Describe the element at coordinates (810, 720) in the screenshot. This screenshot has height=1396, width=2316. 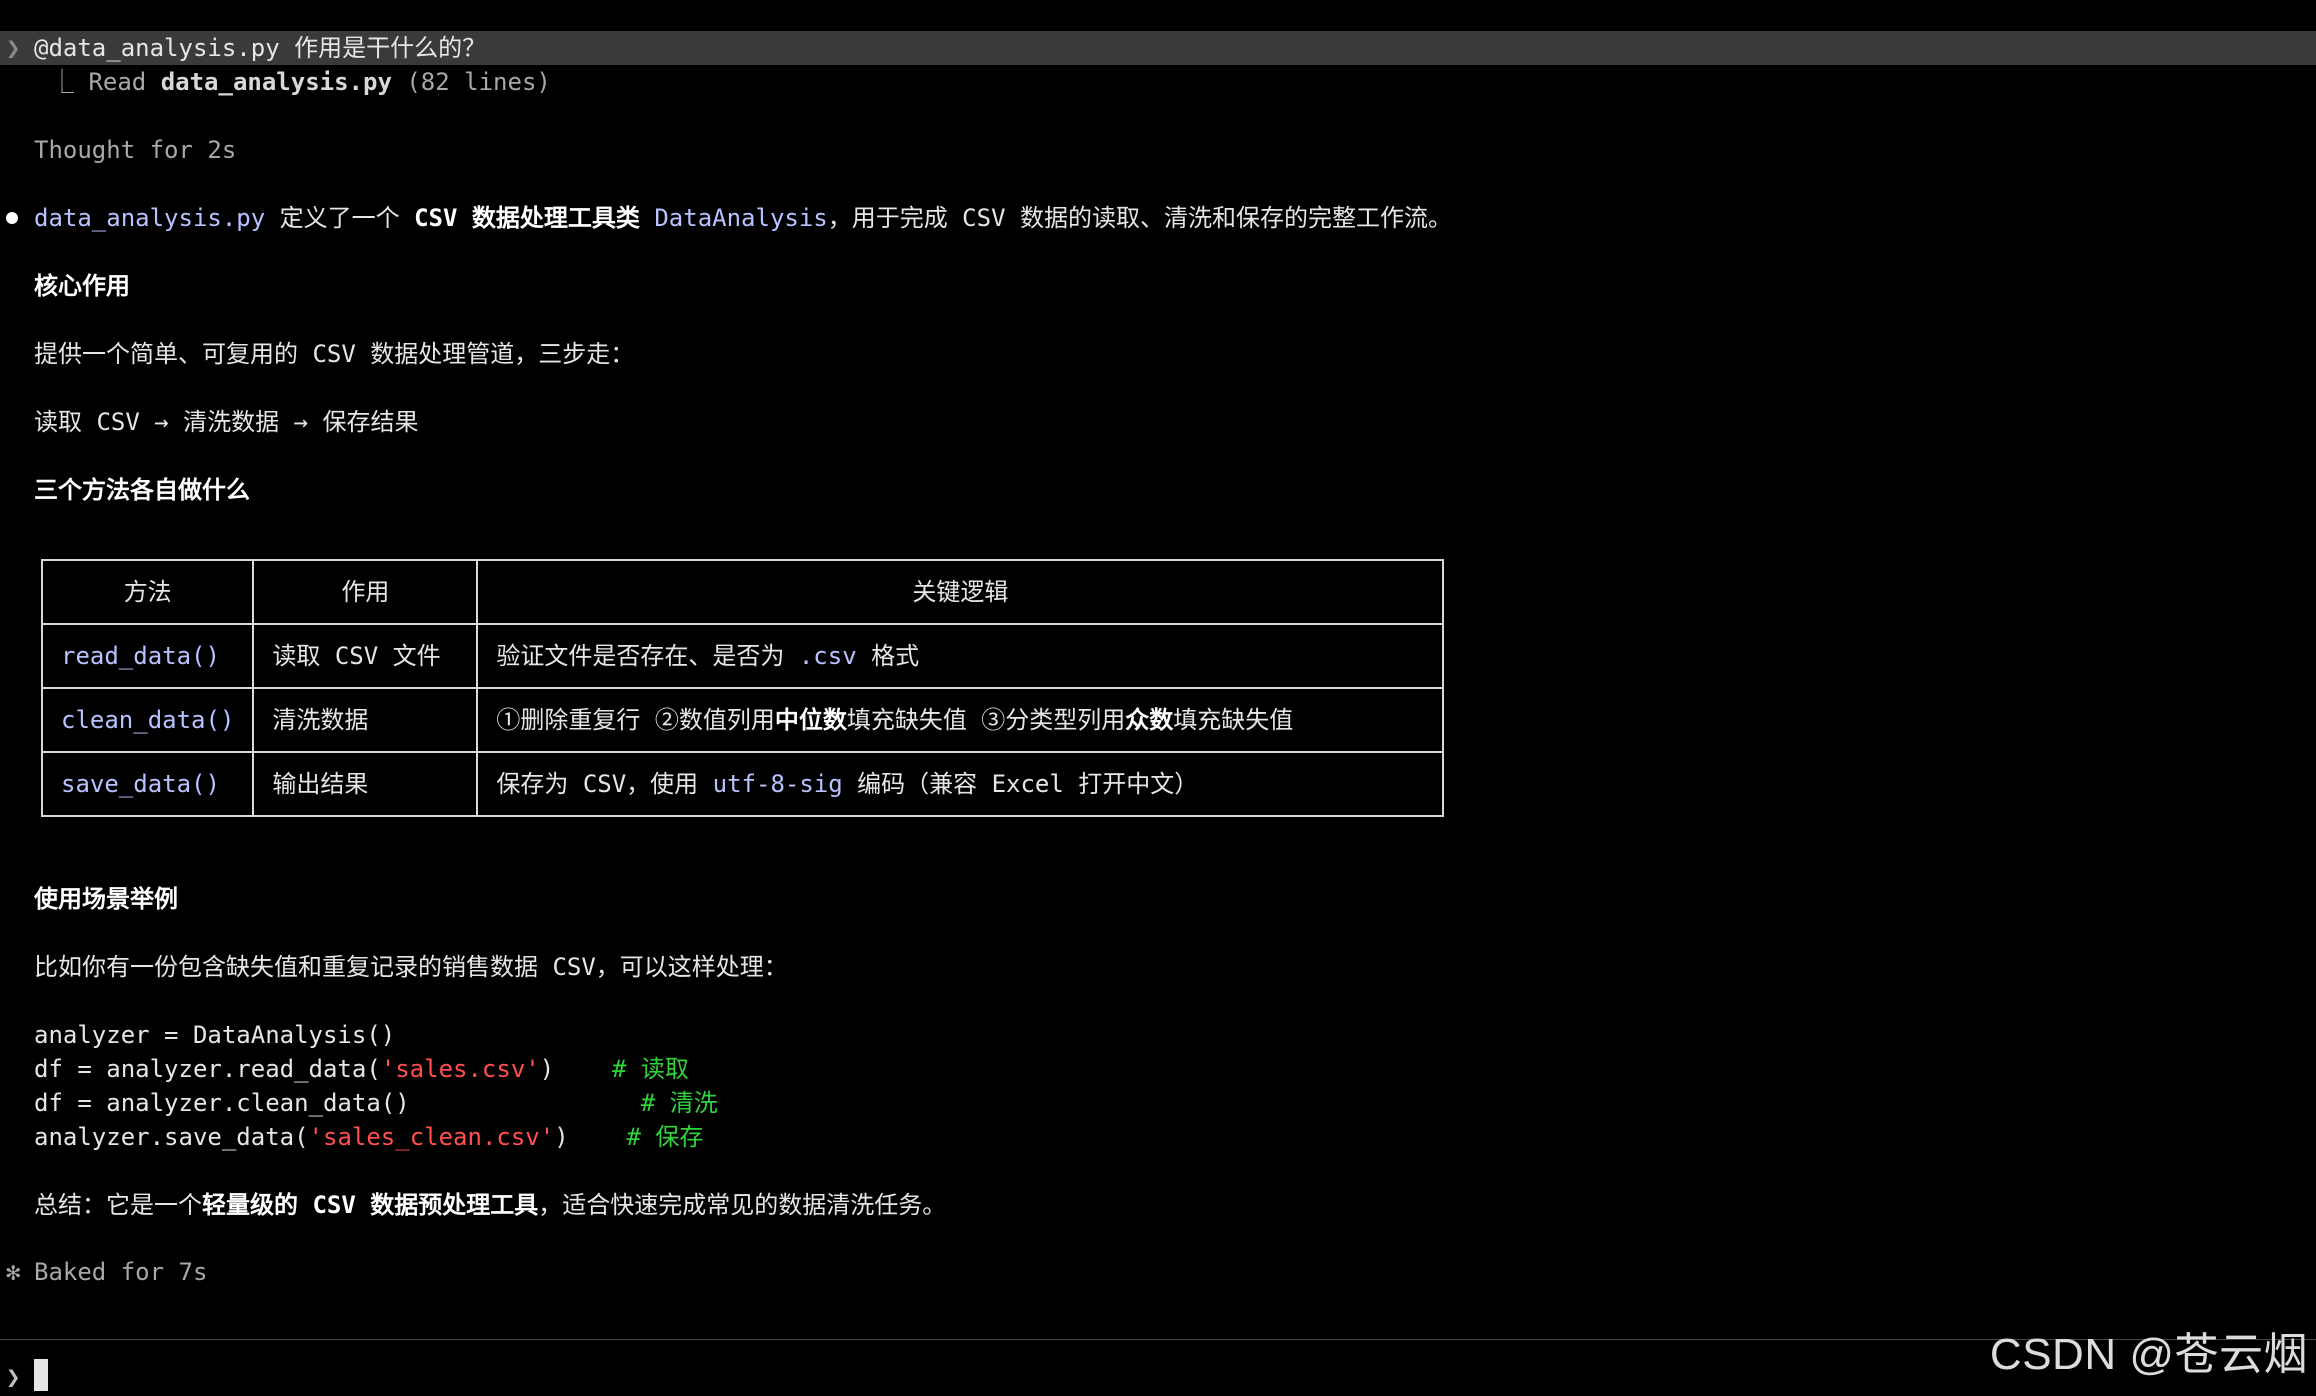
I see `logic-bold: 中位数` at that location.